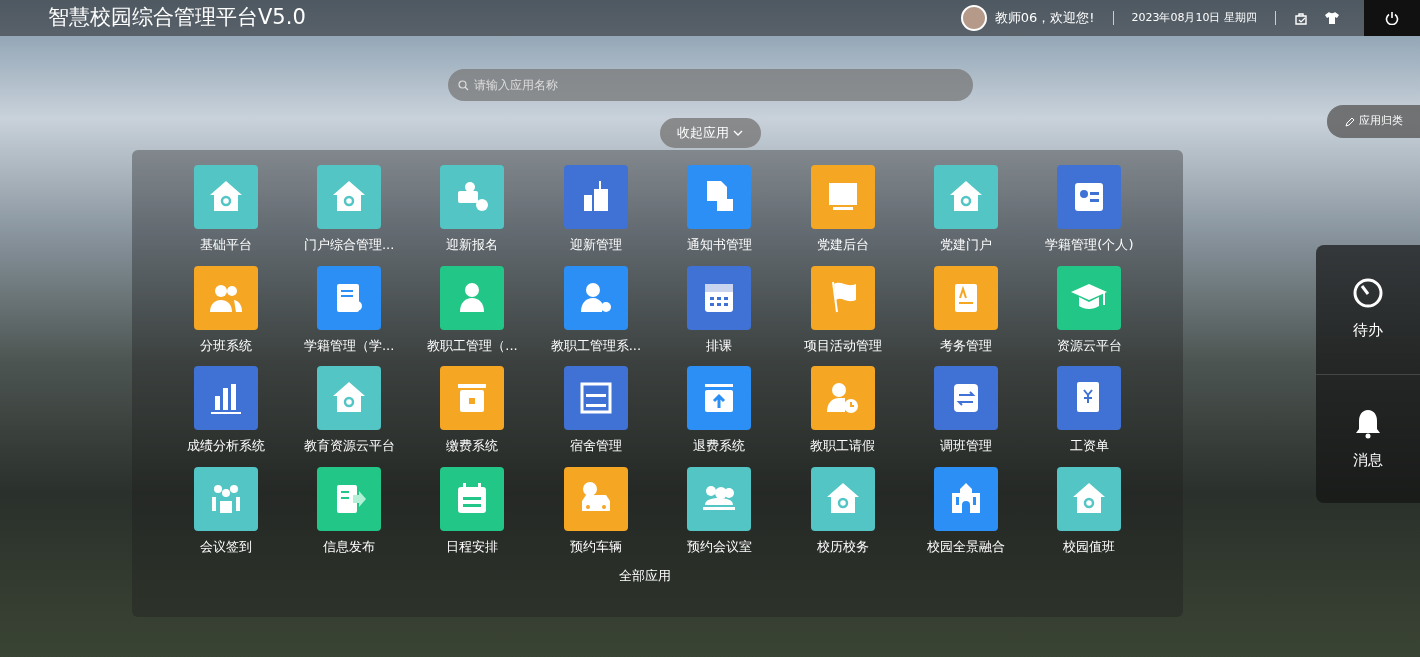 This screenshot has height=657, width=1420. I want to click on date-text: 2023年08月10日 星期四, so click(1194, 17).